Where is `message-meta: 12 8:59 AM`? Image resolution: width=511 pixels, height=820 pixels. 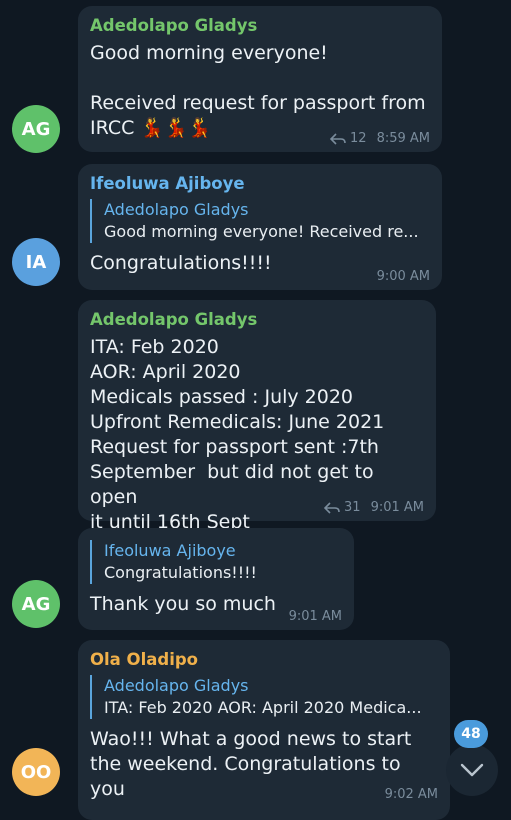 message-meta: 12 8:59 AM is located at coordinates (380, 138).